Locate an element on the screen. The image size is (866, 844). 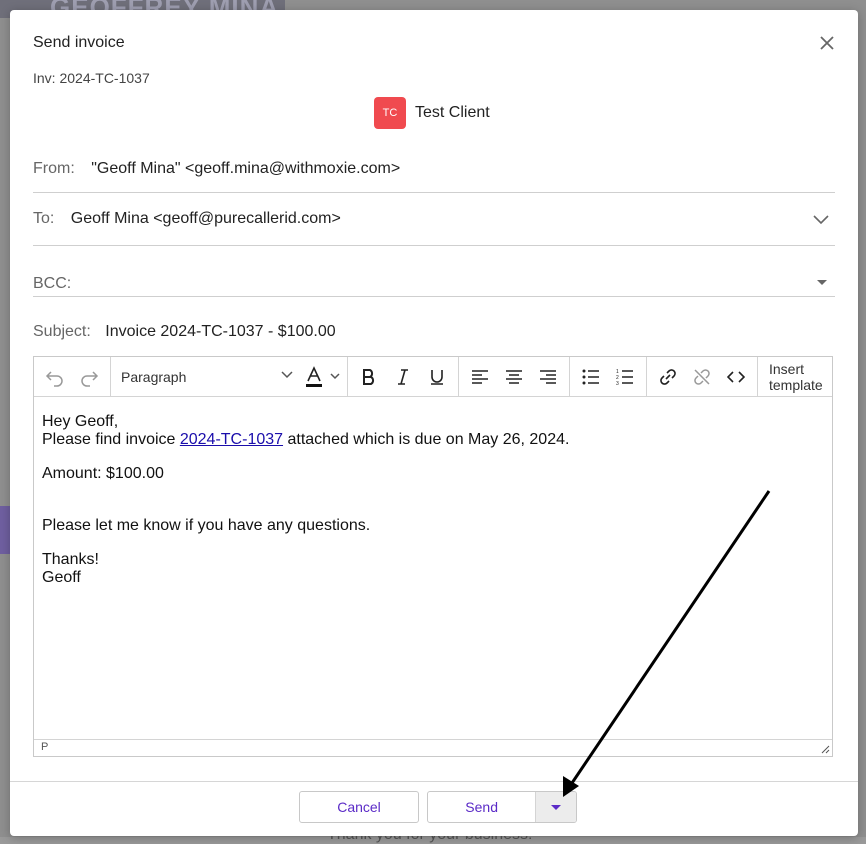
from-value: "Geoff Mina" <geoff.mina@withmoxie.com> is located at coordinates (246, 168).